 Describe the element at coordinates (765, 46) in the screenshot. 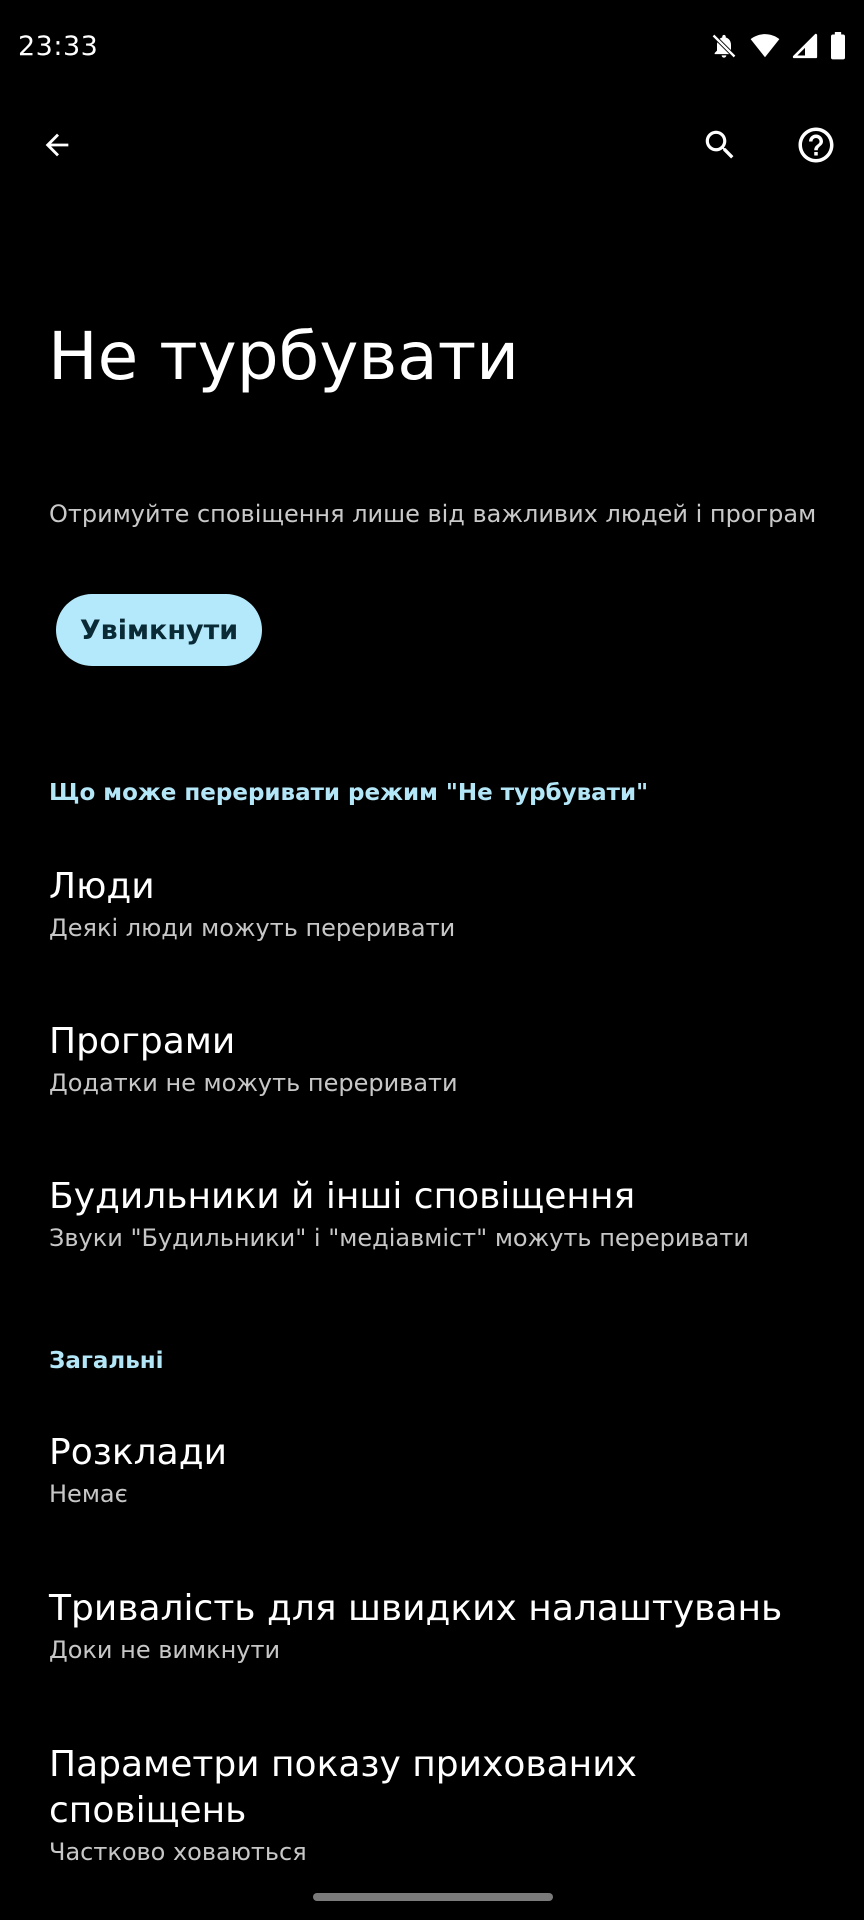

I see `wifi-icon` at that location.